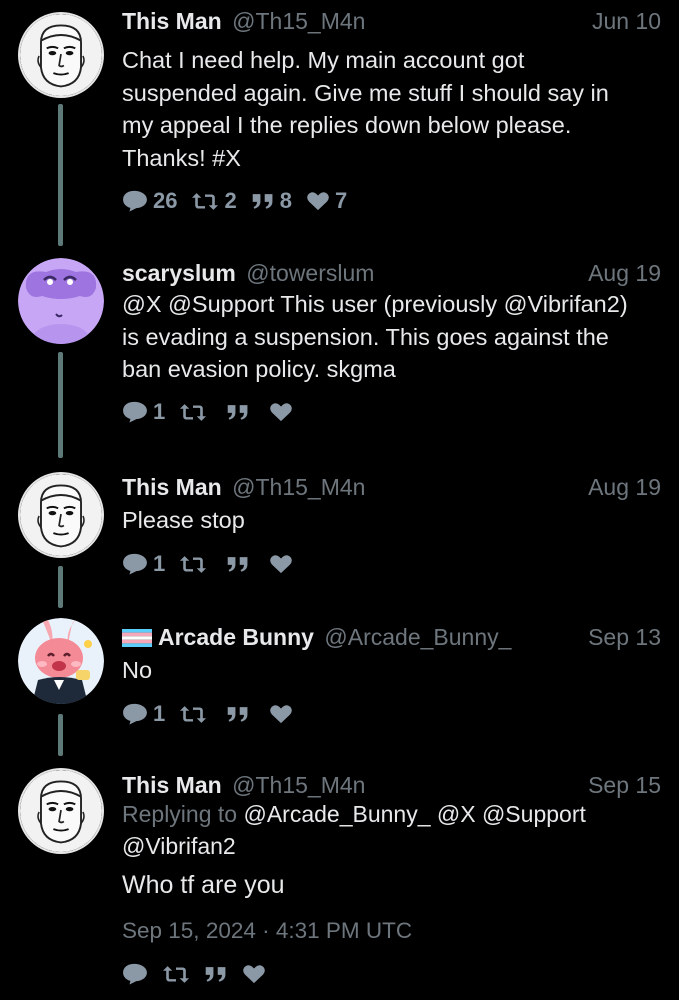 The height and width of the screenshot is (1000, 679). I want to click on tweet-text: Who tf are you, so click(385, 885).